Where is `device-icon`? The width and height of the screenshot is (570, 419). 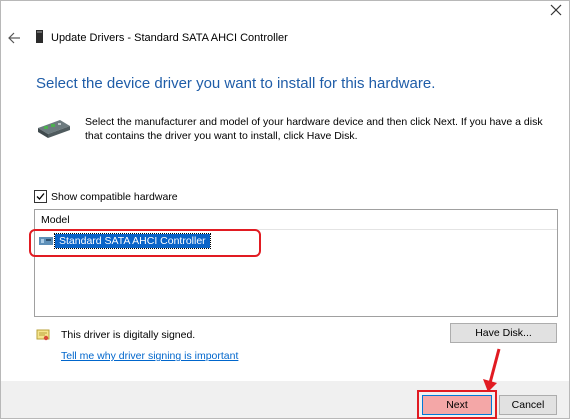
device-icon is located at coordinates (39, 36).